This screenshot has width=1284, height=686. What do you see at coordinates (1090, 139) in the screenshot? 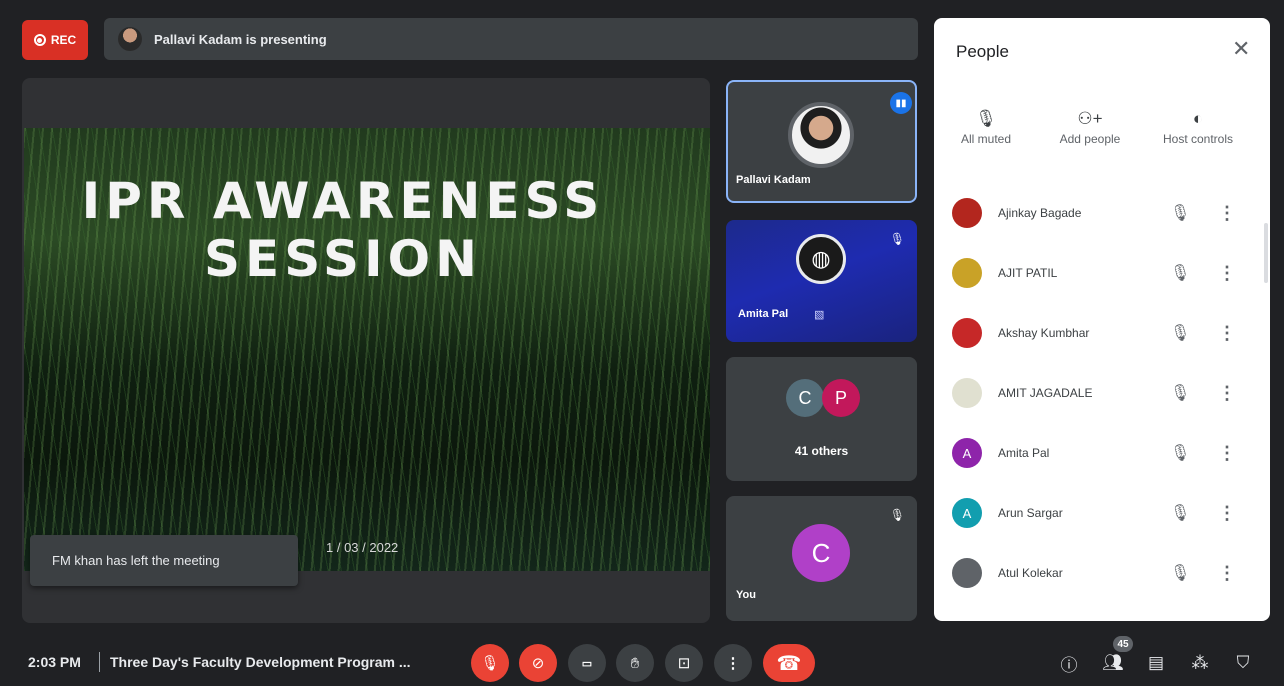
I see `action-label: Add people` at bounding box center [1090, 139].